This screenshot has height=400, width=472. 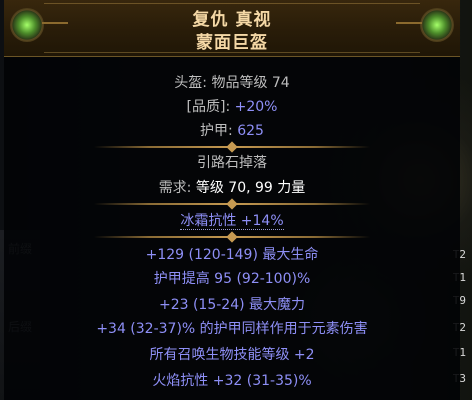 What do you see at coordinates (250, 131) in the screenshot?
I see `armour-value: 625` at bounding box center [250, 131].